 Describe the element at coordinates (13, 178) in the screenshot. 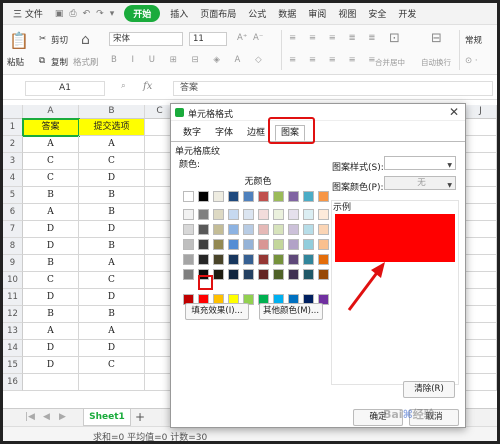

I see `row-header: 4` at that location.